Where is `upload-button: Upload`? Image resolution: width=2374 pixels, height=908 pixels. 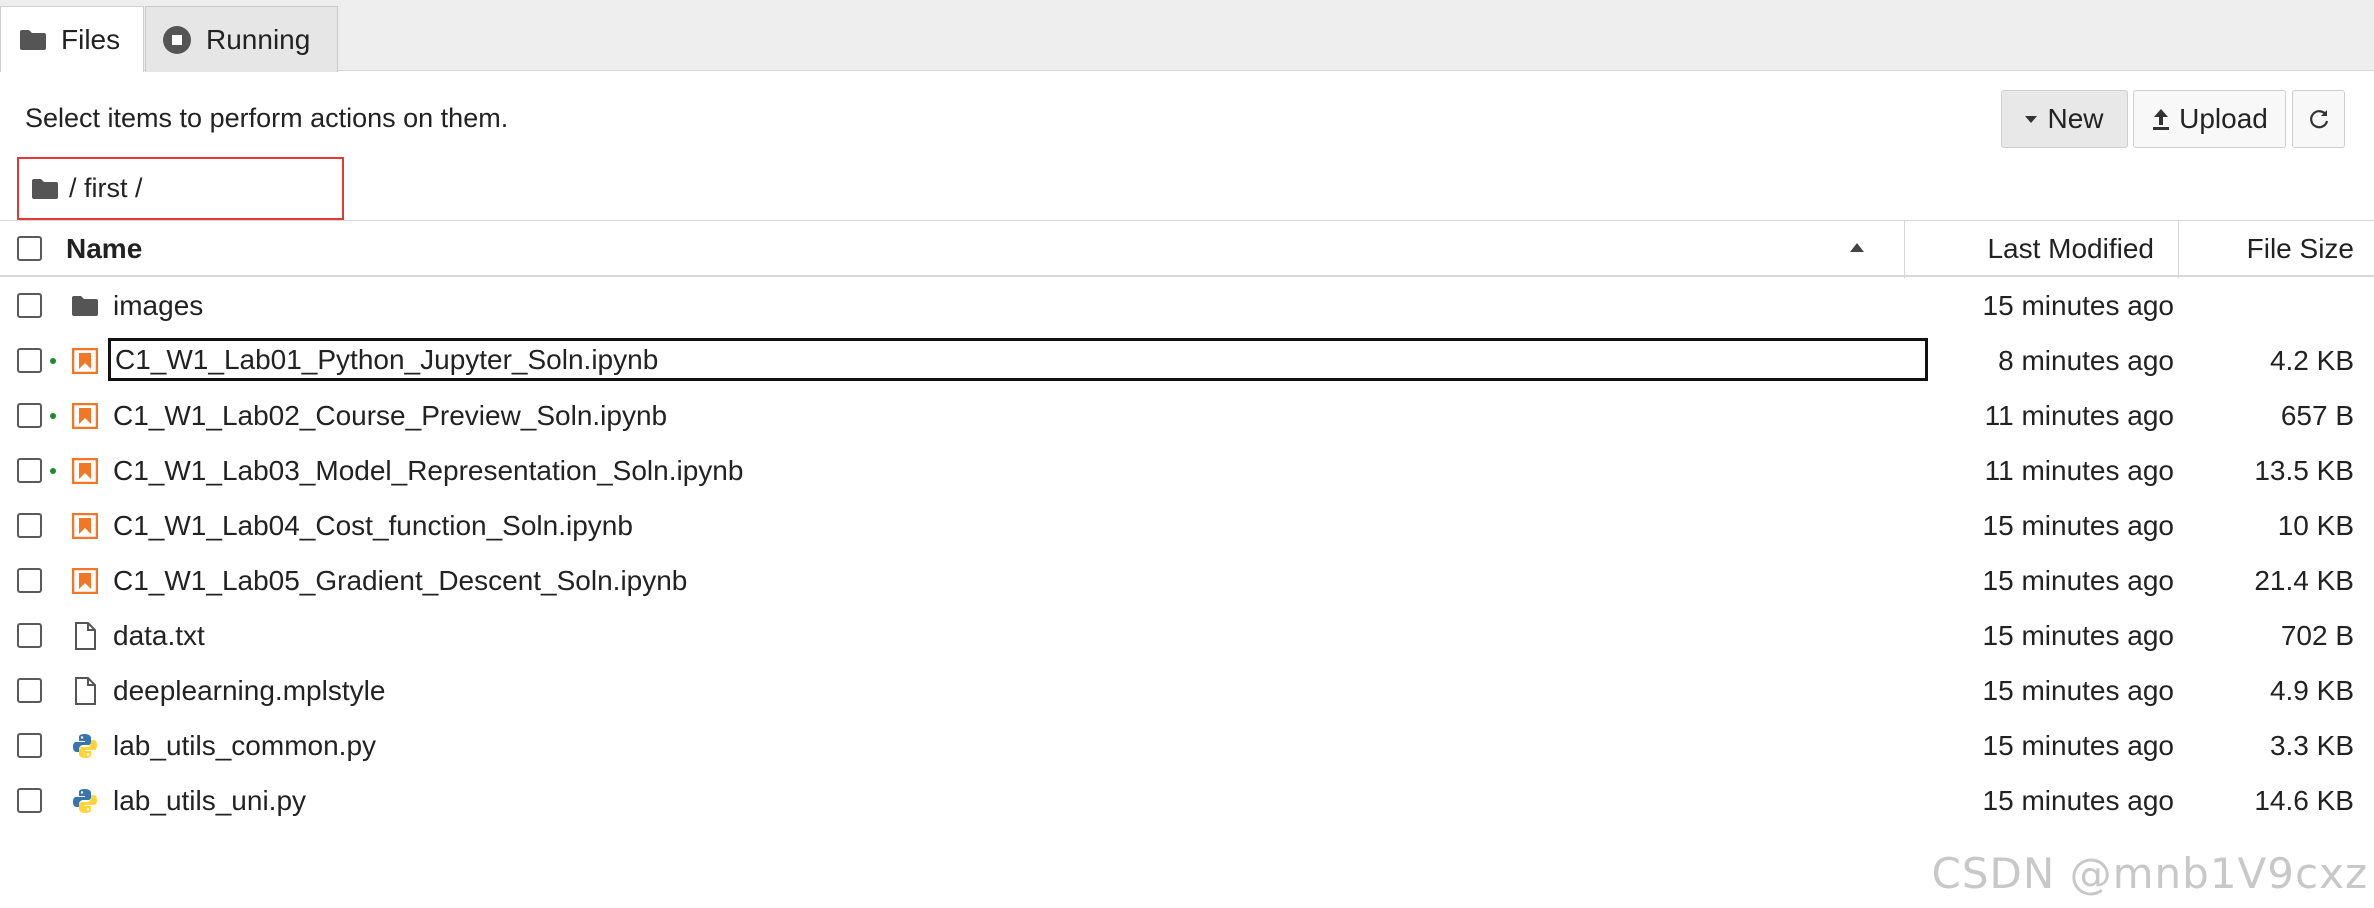 upload-button: Upload is located at coordinates (2209, 119).